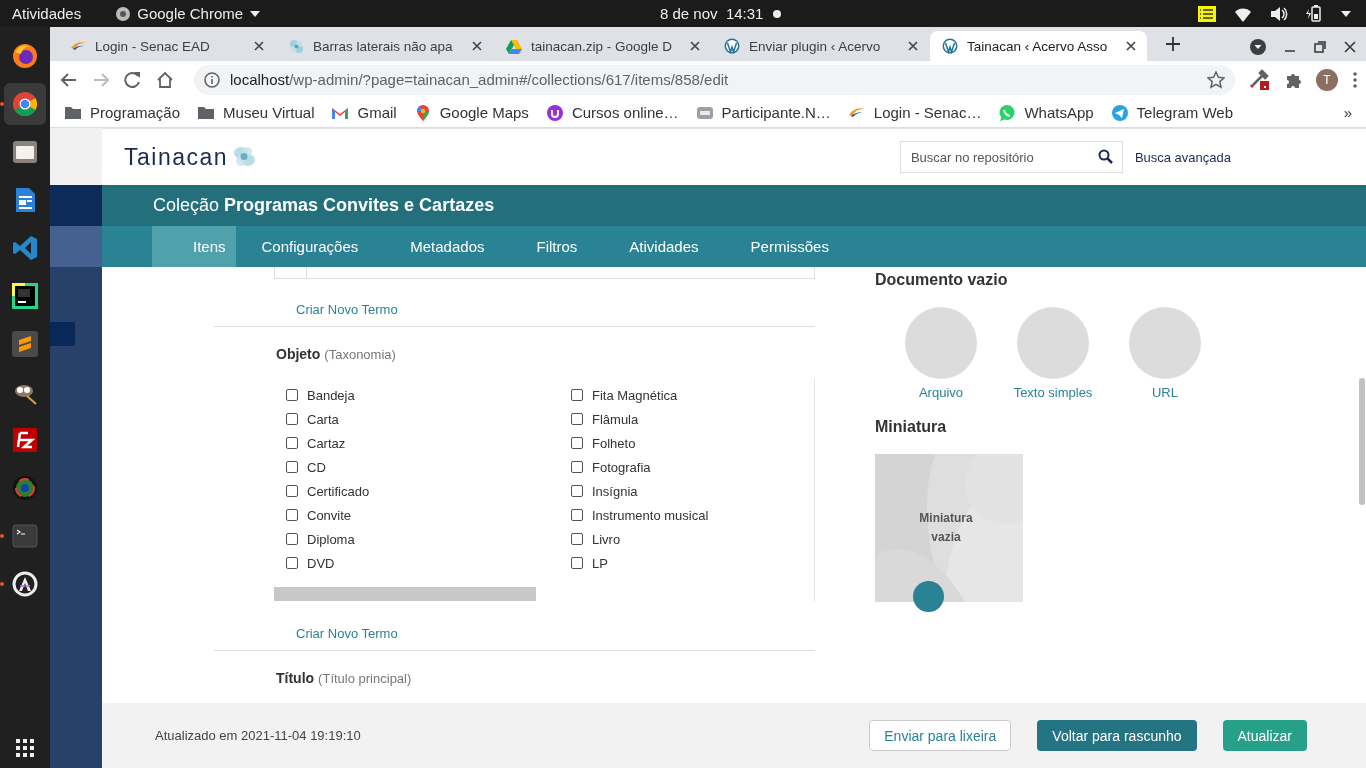  What do you see at coordinates (664, 246) in the screenshot?
I see `nav-tab: Atividades` at bounding box center [664, 246].